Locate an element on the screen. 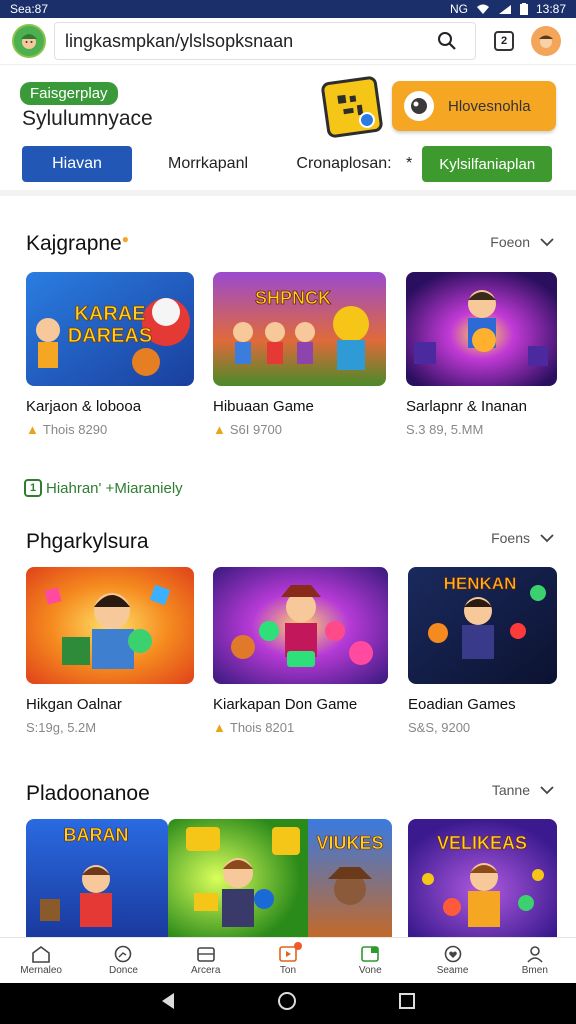 The image size is (576, 1024). tab-count: 2 is located at coordinates (504, 41).